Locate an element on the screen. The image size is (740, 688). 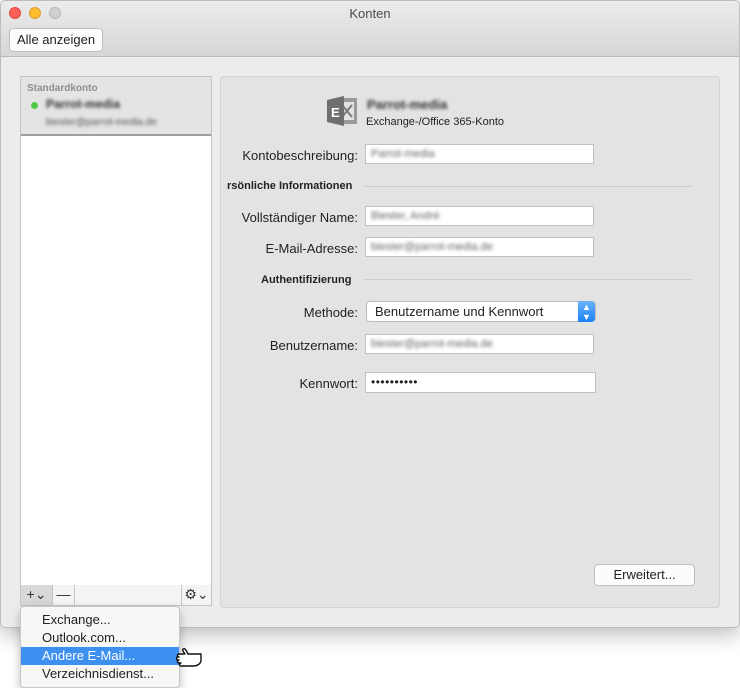
description-label: Kontobeschreibung: is located at coordinates (300, 155).